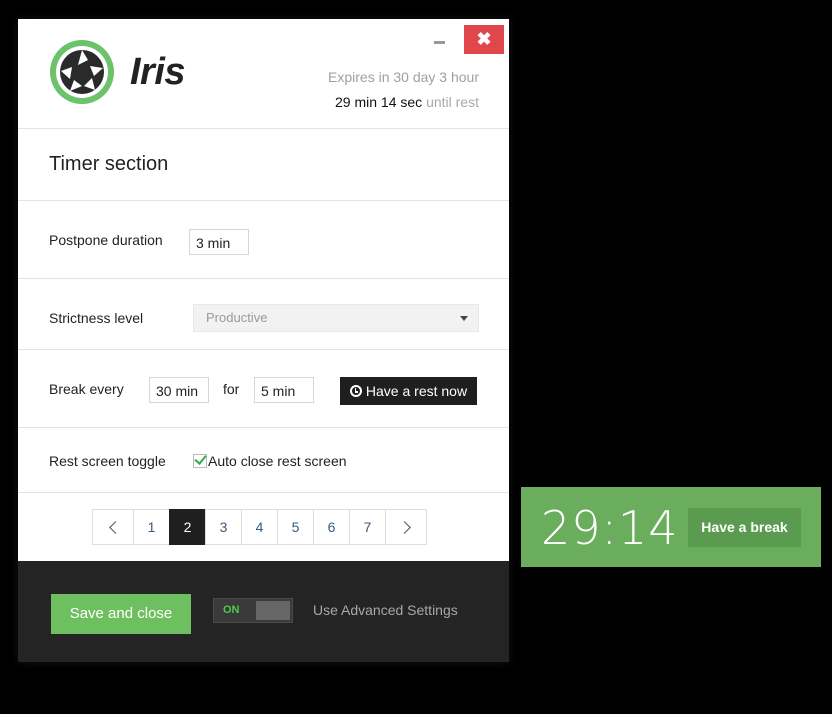  What do you see at coordinates (450, 102) in the screenshot?
I see `until-rest-label: until rest` at bounding box center [450, 102].